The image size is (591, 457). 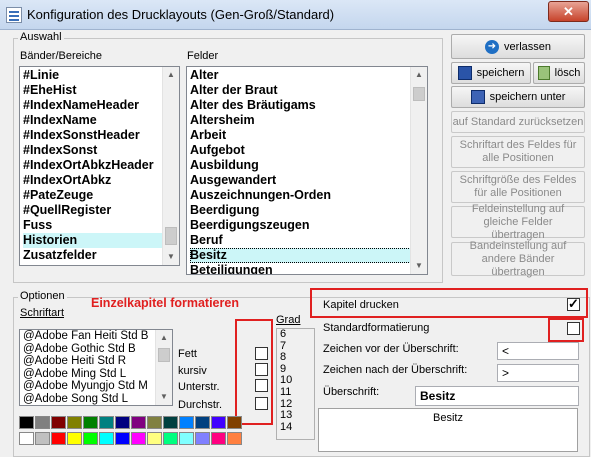 I want to click on grad-listbox: 6 7 8 9 10 11 12 13 14, so click(x=295, y=384).